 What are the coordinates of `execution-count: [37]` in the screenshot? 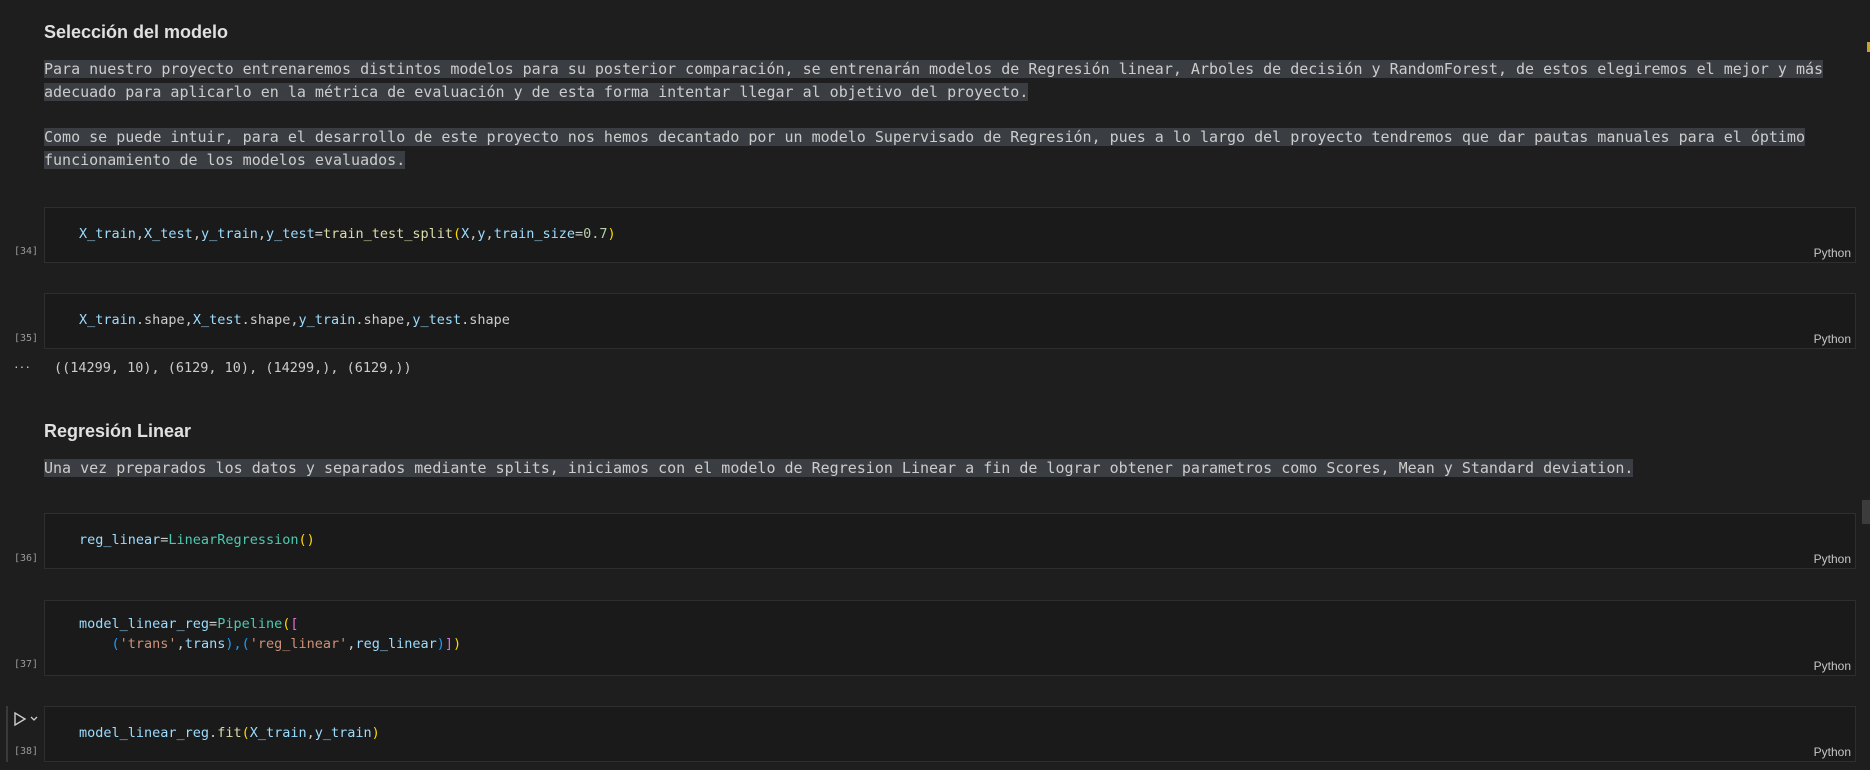 It's located at (26, 664).